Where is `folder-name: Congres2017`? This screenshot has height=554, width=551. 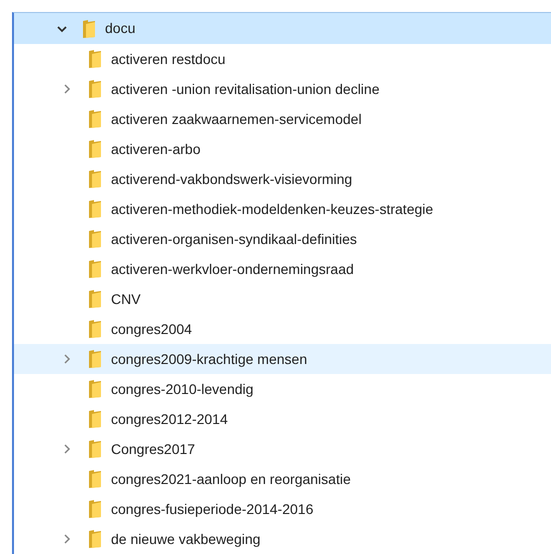 folder-name: Congres2017 is located at coordinates (153, 449).